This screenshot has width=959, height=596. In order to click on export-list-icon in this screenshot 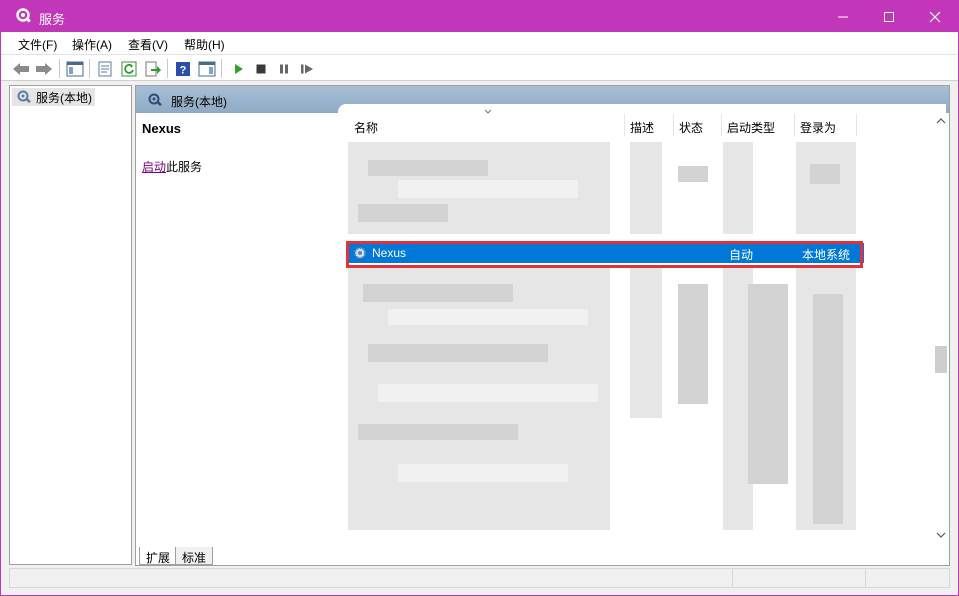, I will do `click(153, 68)`.